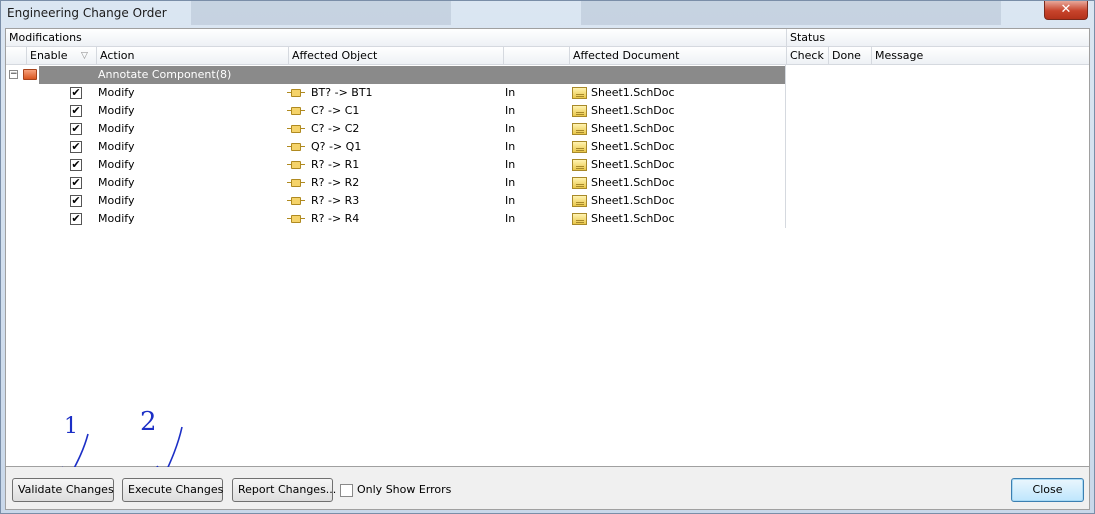 Image resolution: width=1095 pixels, height=514 pixels. What do you see at coordinates (404, 489) in the screenshot?
I see `only-show-errors-label: Only Show Errors` at bounding box center [404, 489].